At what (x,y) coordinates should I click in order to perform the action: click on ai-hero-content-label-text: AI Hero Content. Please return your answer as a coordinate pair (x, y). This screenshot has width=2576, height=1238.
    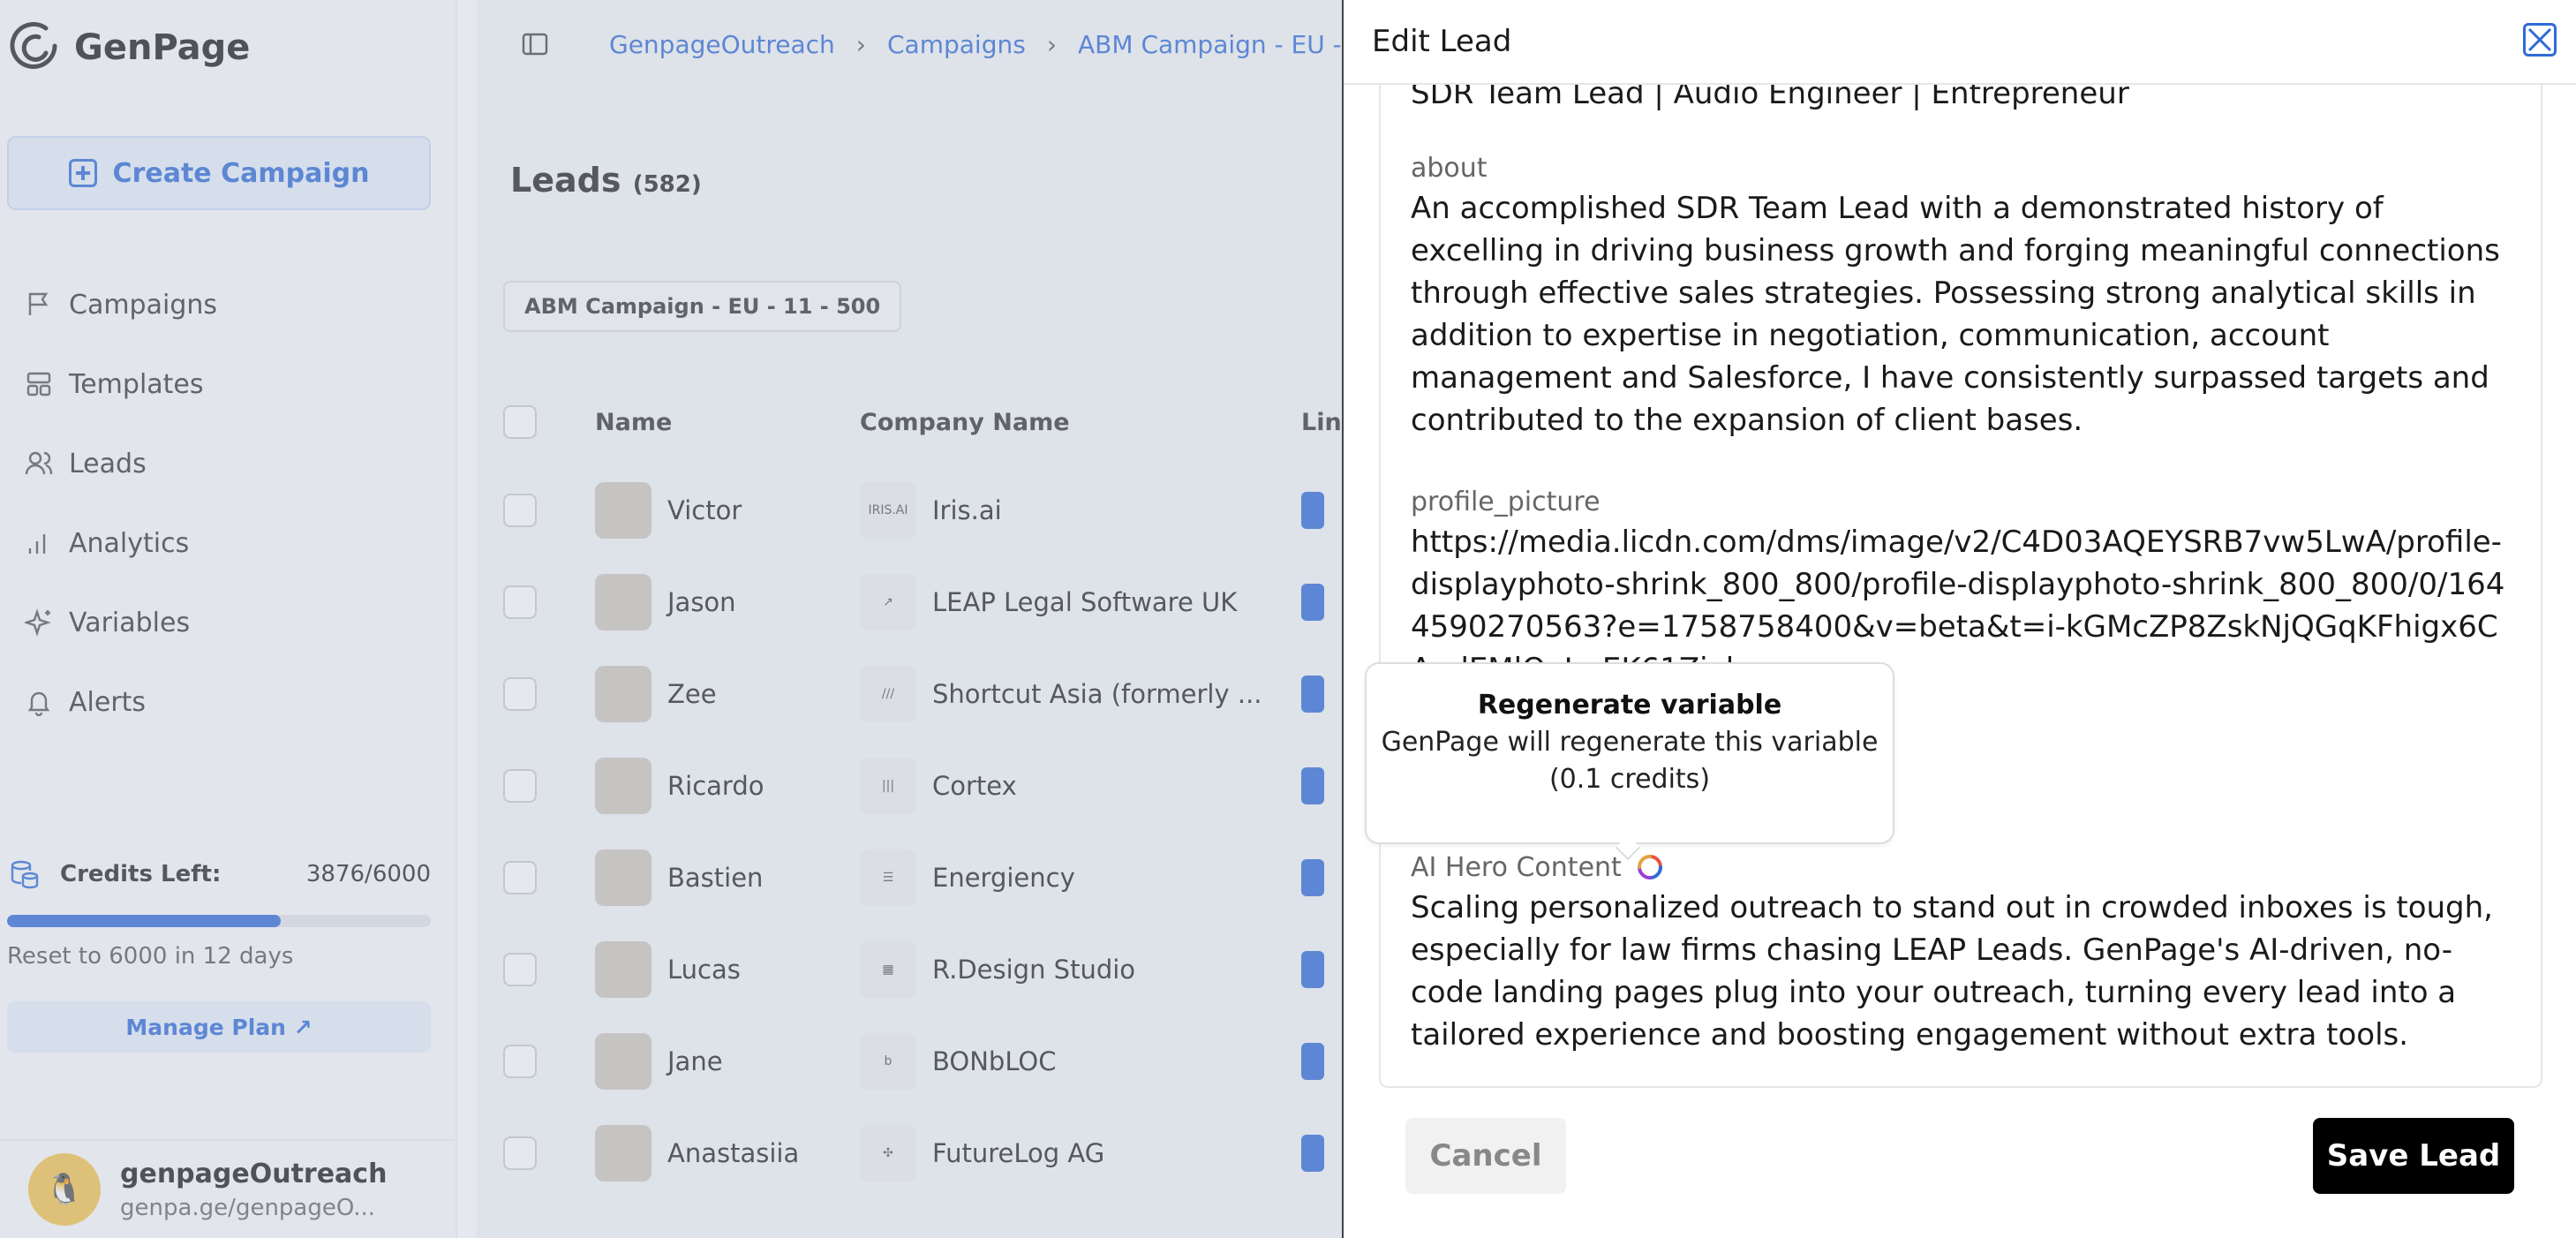
    Looking at the image, I should click on (1517, 867).